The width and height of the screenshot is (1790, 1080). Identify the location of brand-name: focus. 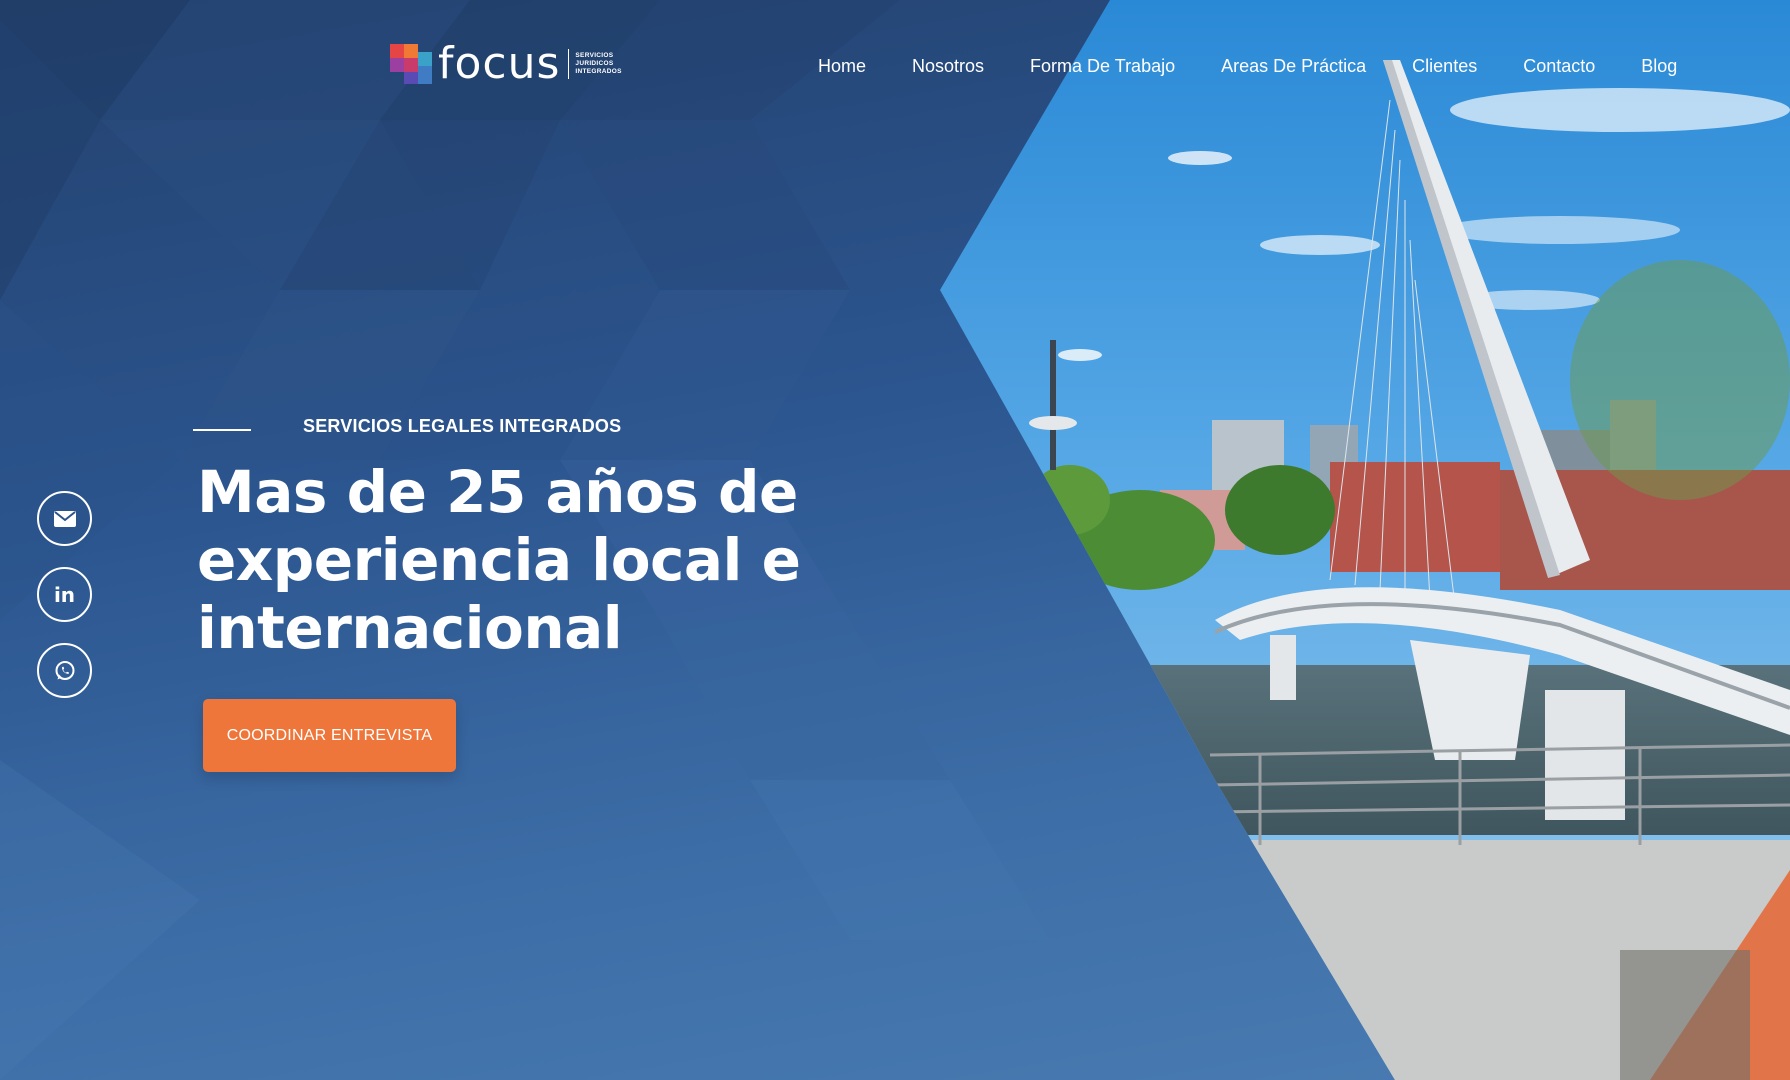
(499, 63).